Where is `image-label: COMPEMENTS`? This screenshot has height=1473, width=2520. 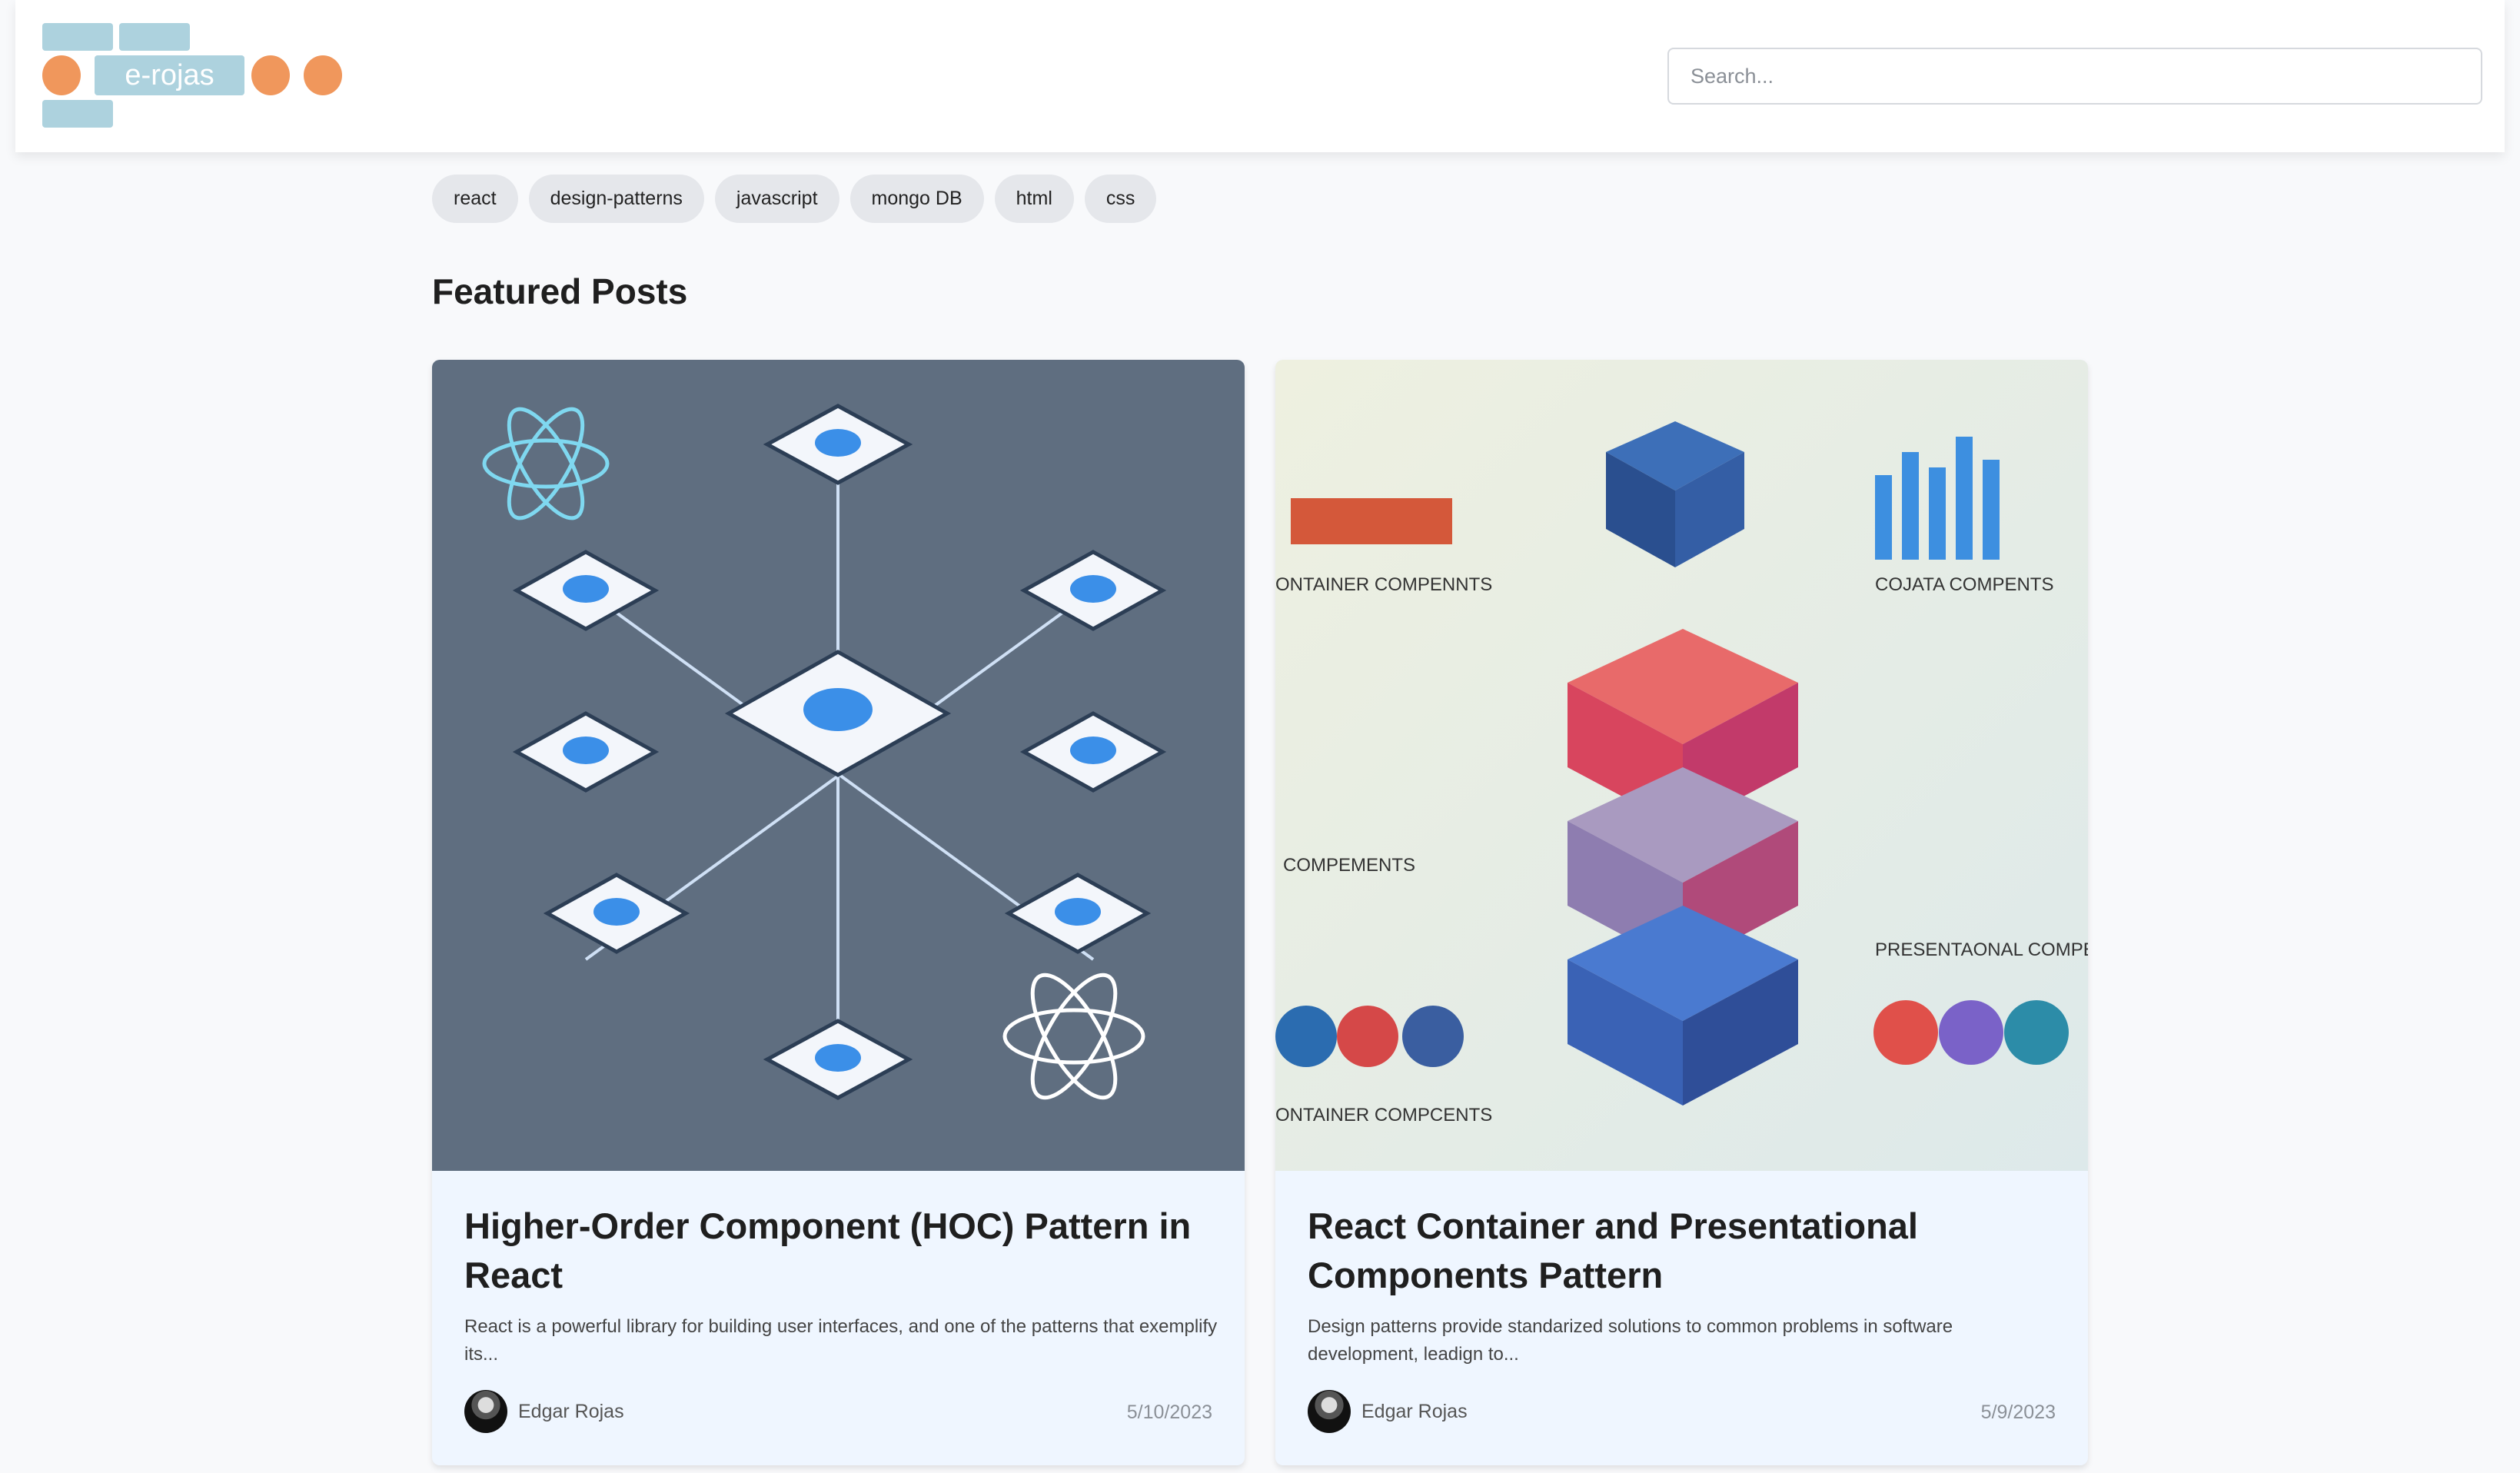 image-label: COMPEMENTS is located at coordinates (1349, 865).